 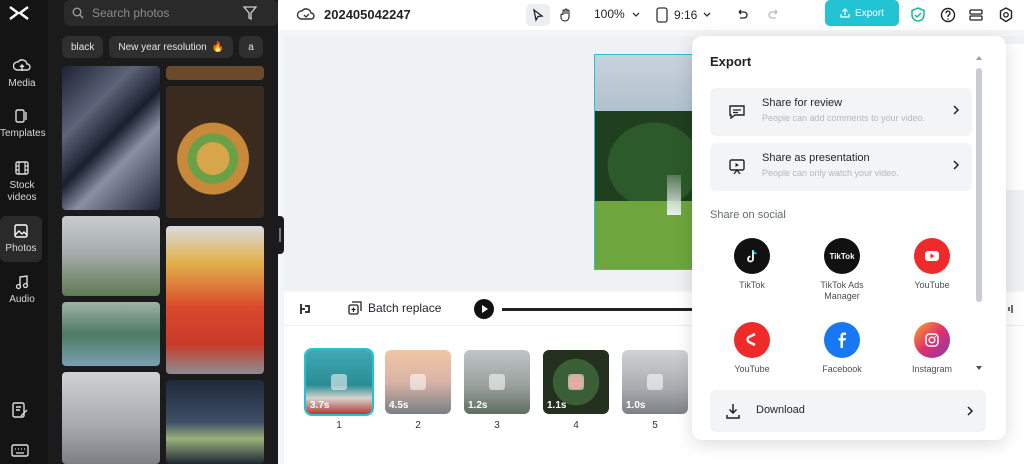 What do you see at coordinates (842, 256) in the screenshot?
I see `tiktok-business-icon: TikTok` at bounding box center [842, 256].